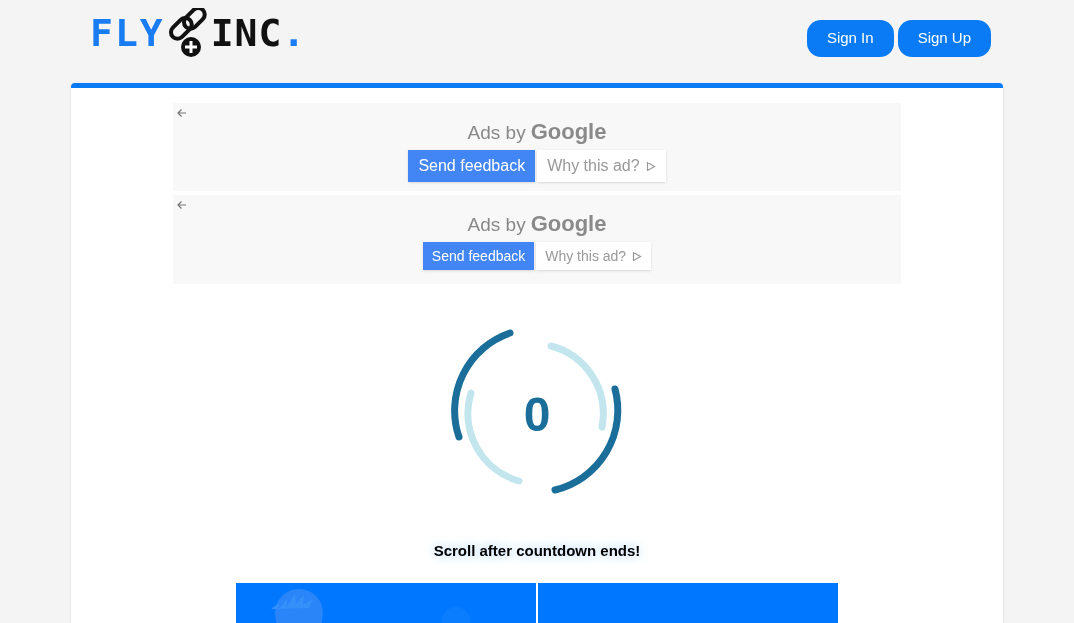 The height and width of the screenshot is (623, 1074). Describe the element at coordinates (127, 33) in the screenshot. I see `logo-text: FLY` at that location.